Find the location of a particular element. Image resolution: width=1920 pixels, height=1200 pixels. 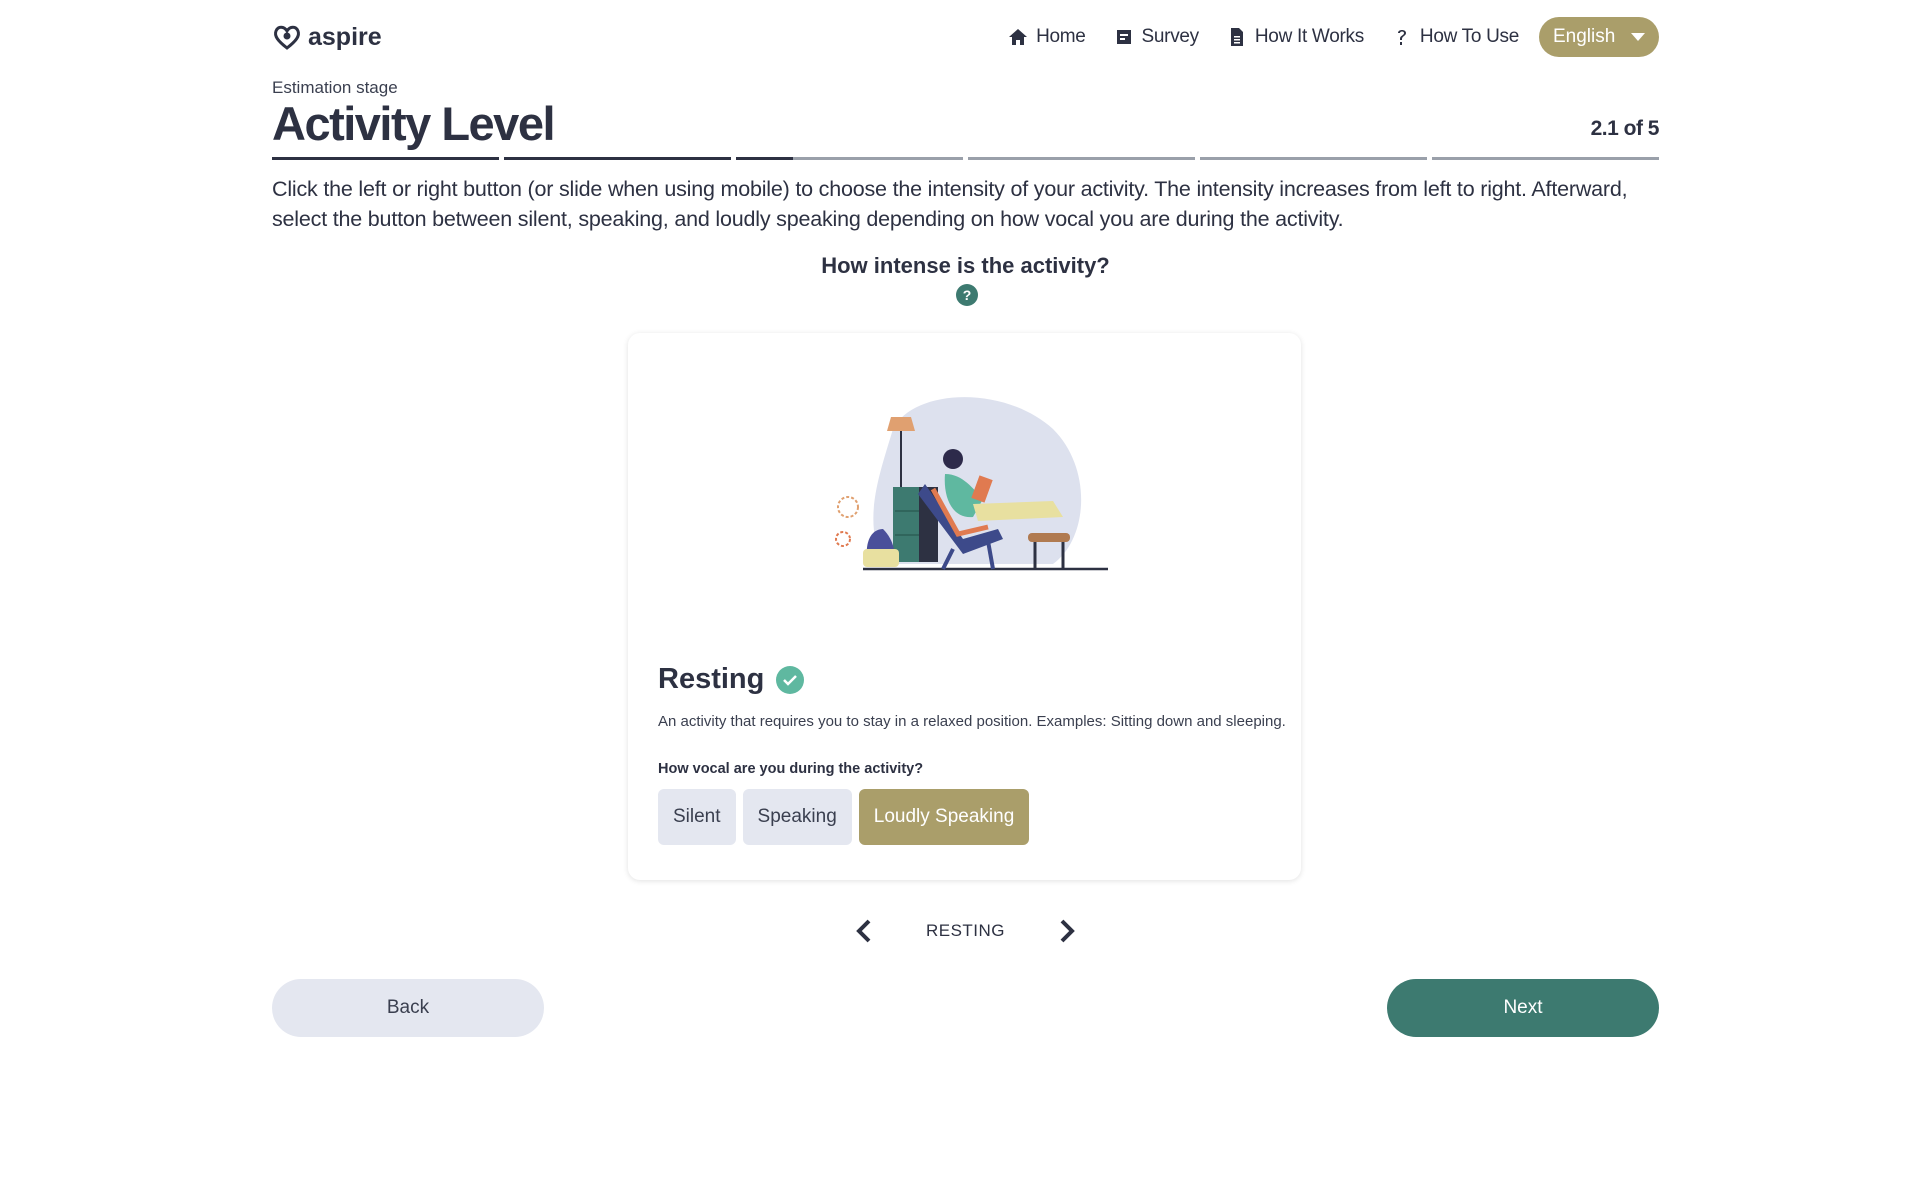

brand-name: aspire is located at coordinates (345, 36).